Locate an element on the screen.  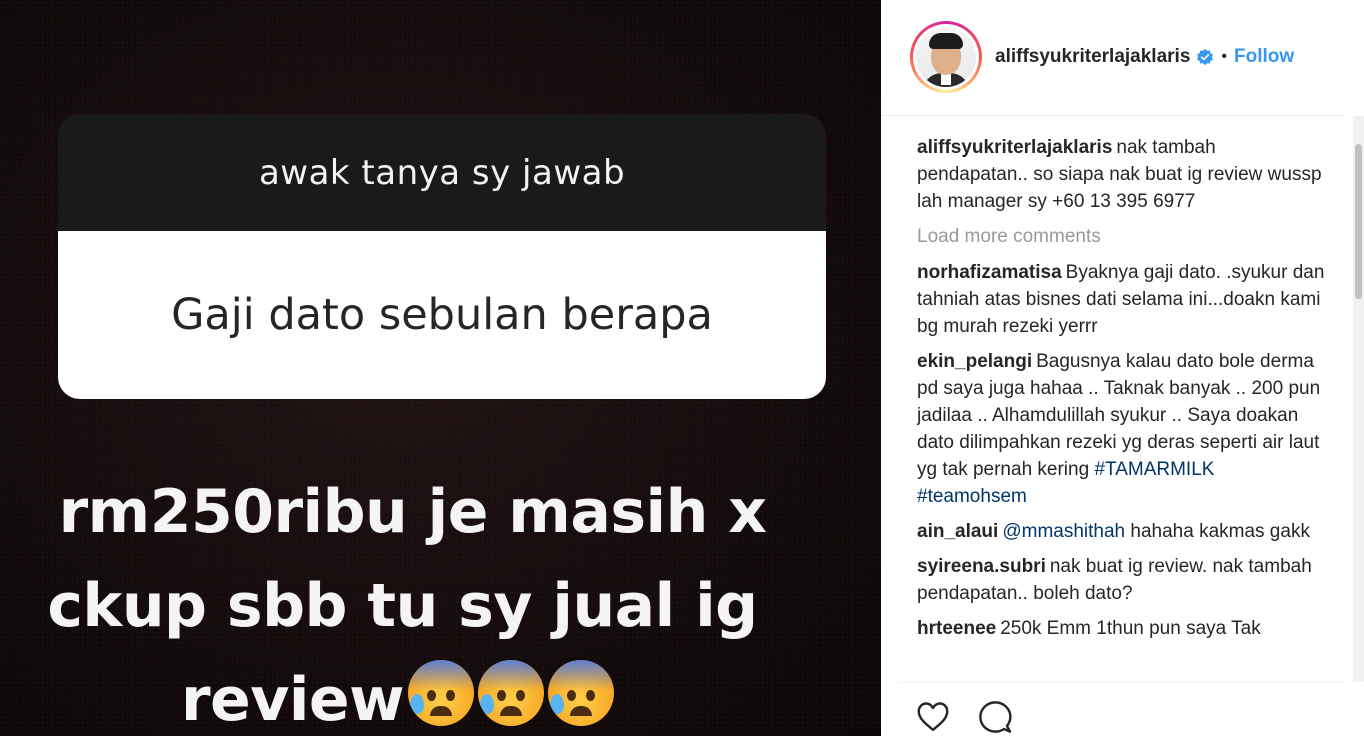
avatar is located at coordinates (946, 57).